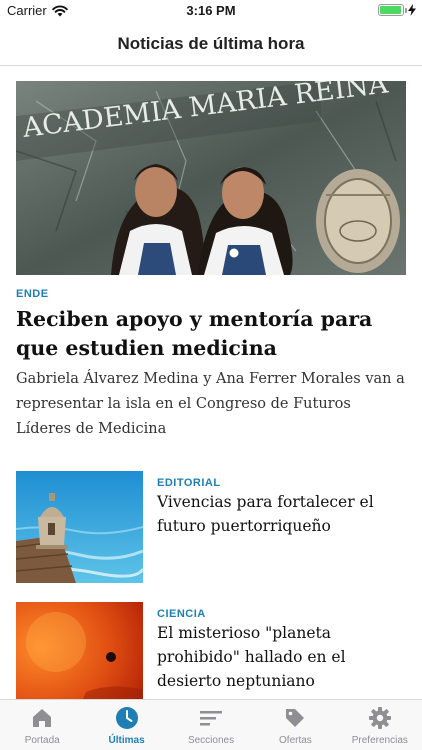 The height and width of the screenshot is (750, 422). What do you see at coordinates (181, 614) in the screenshot?
I see `article-section-label: CIENCIA` at bounding box center [181, 614].